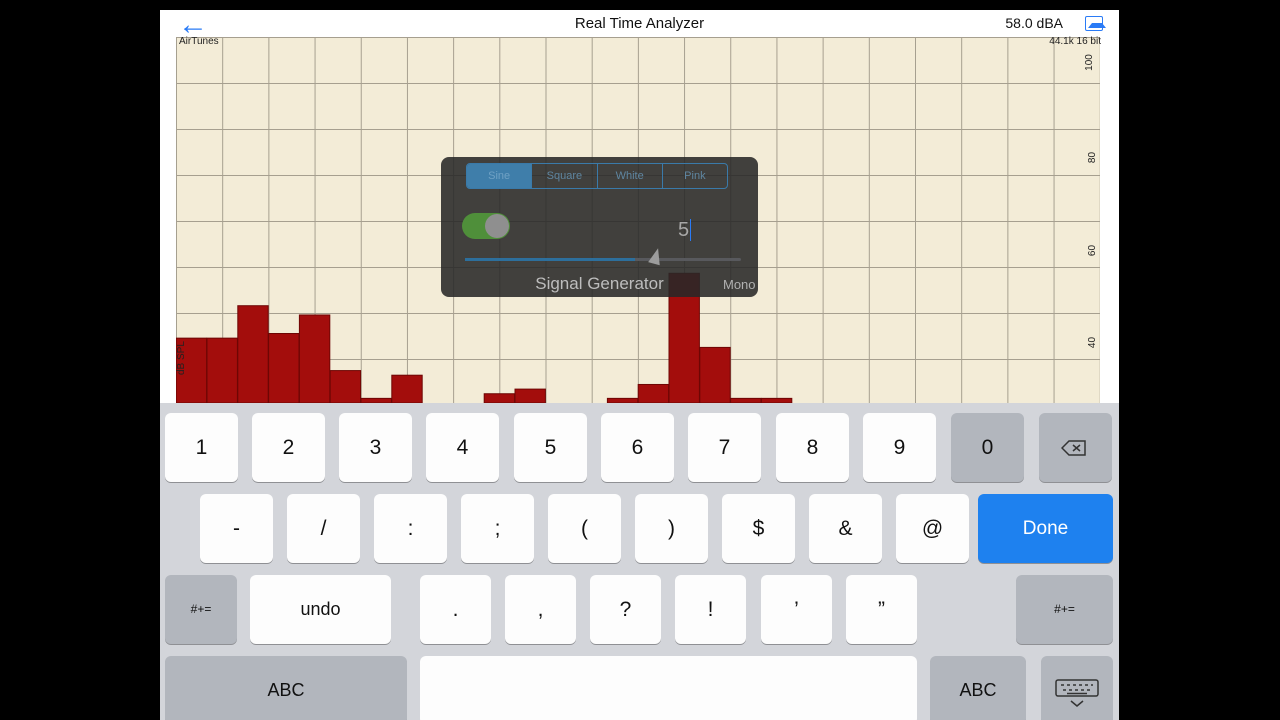 Image resolution: width=1280 pixels, height=720 pixels. Describe the element at coordinates (603, 256) in the screenshot. I see `level-slider` at that location.